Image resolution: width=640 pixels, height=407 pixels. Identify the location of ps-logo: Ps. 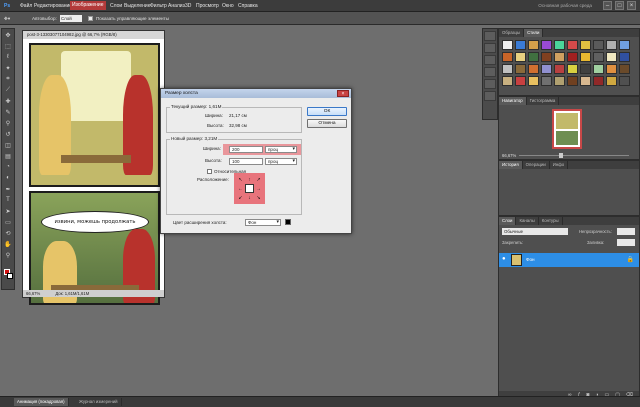
(7, 6).